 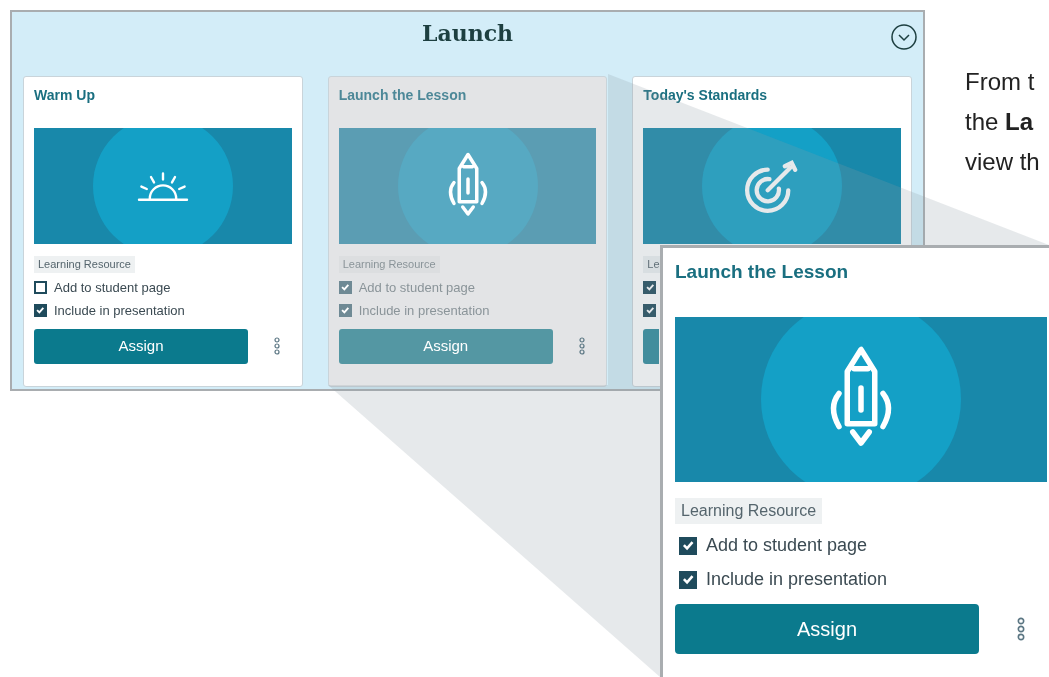 I want to click on description-text: From t, so click(x=1000, y=82).